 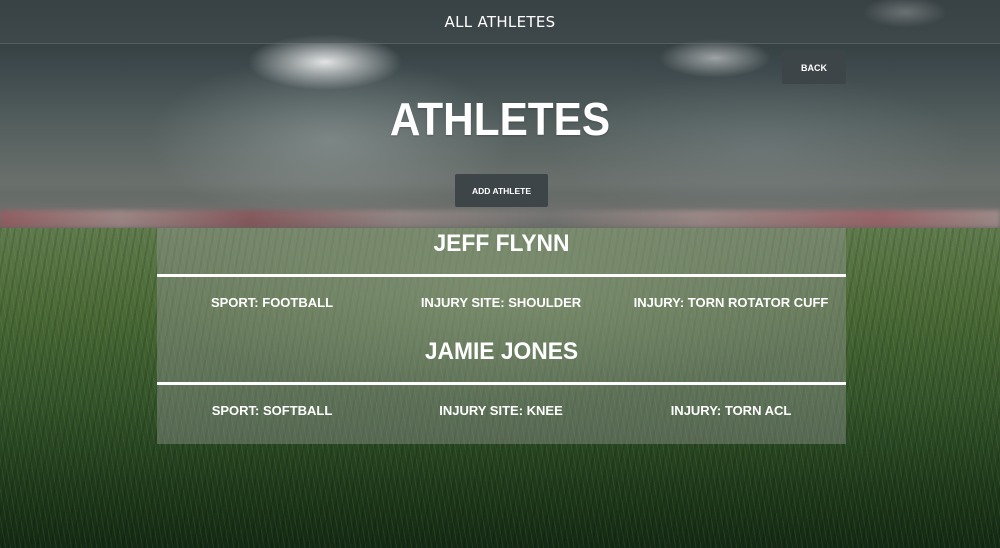 I want to click on athlete-sport: SPORT: FOOTBALL, so click(x=272, y=302).